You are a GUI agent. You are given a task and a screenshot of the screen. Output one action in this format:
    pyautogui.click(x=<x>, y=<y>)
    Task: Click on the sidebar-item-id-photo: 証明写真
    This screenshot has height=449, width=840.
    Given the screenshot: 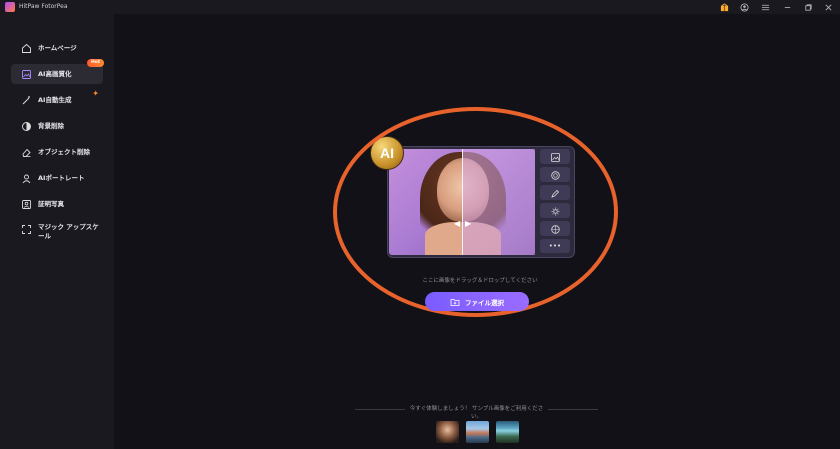 What is the action you would take?
    pyautogui.click(x=57, y=204)
    